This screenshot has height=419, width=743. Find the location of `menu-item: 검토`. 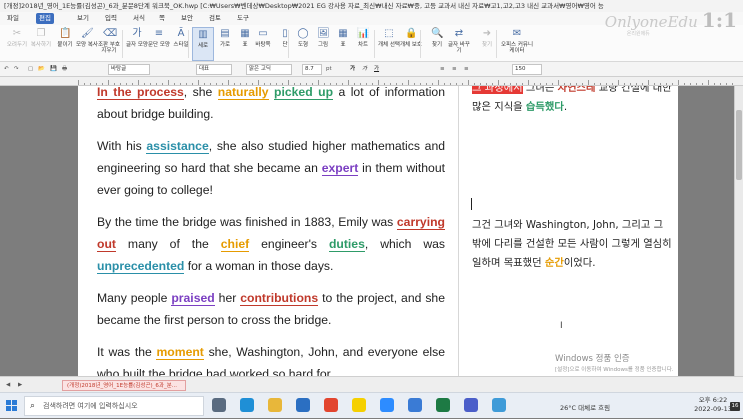

menu-item: 검토 is located at coordinates (215, 18).